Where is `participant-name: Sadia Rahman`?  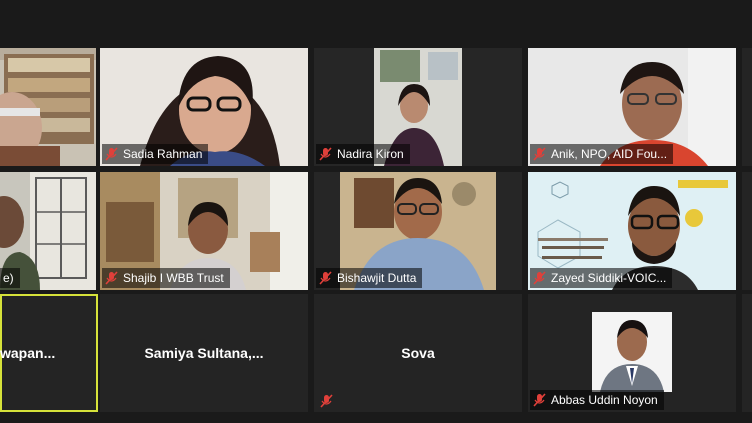
participant-name: Sadia Rahman is located at coordinates (163, 154).